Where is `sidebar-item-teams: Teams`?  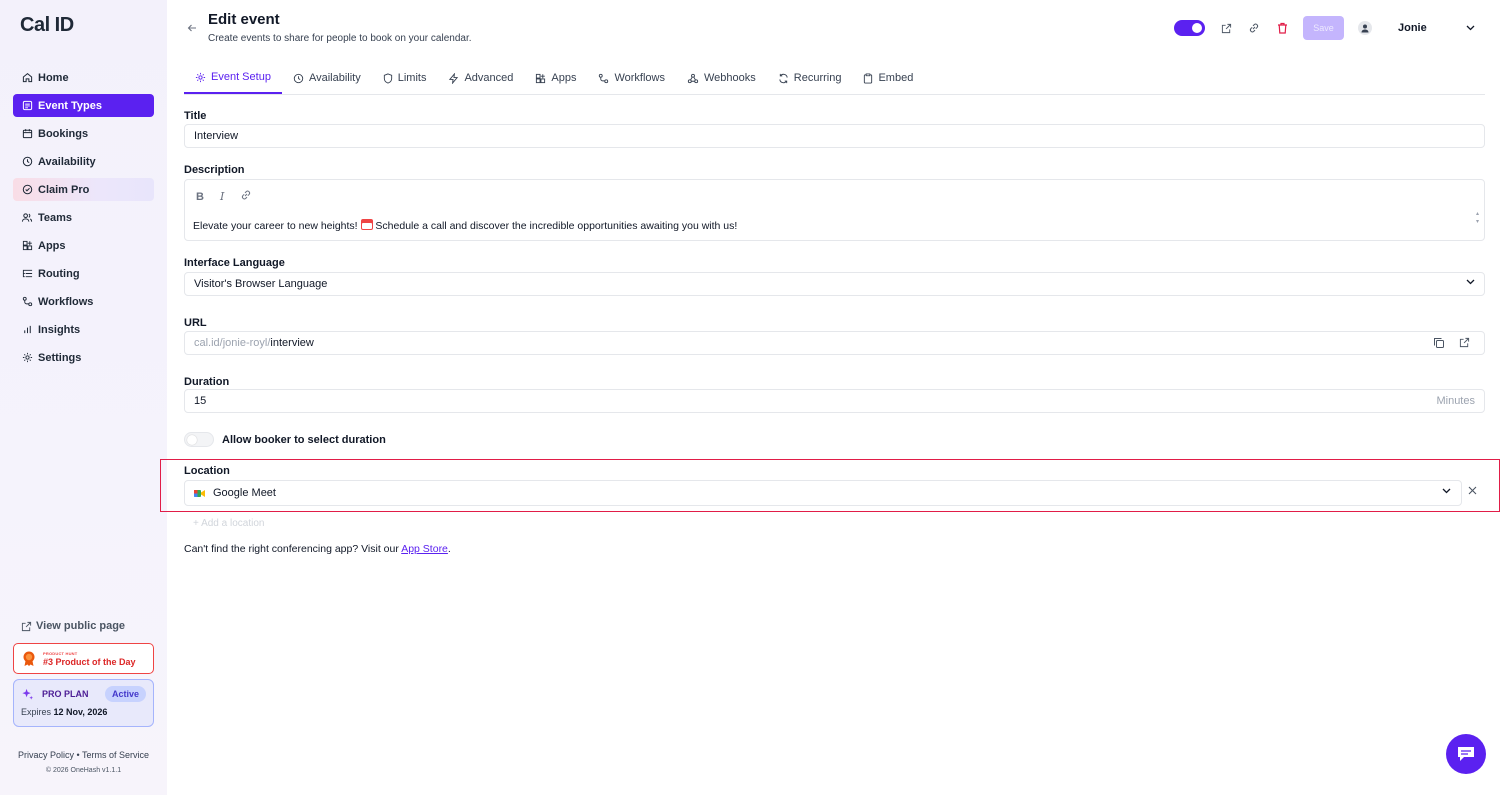 sidebar-item-teams: Teams is located at coordinates (83, 217).